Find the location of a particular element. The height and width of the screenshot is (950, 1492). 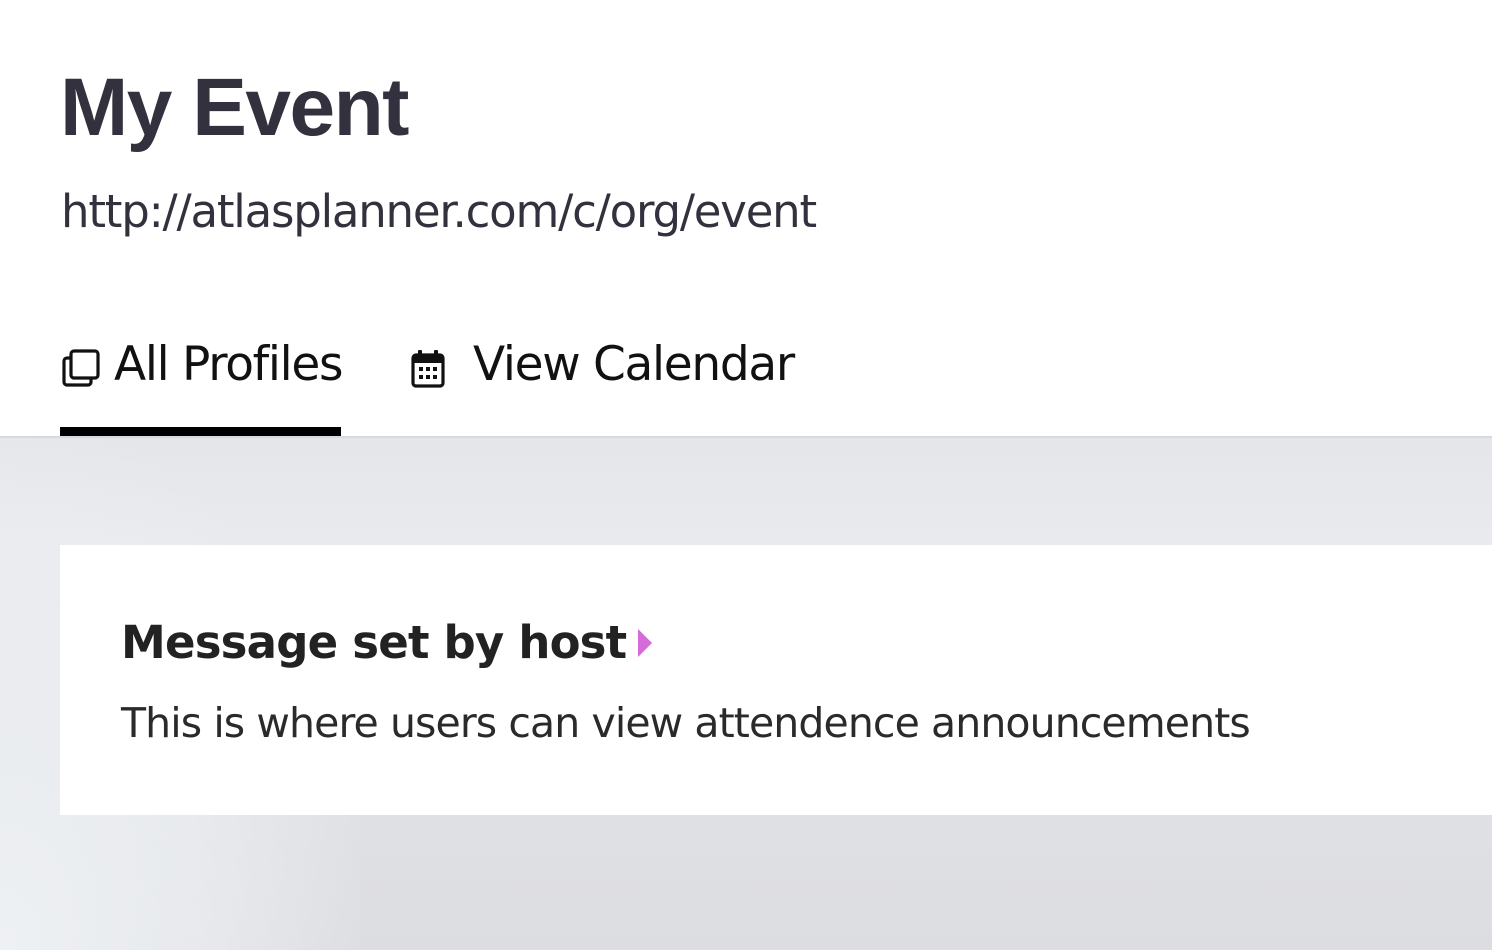

tab-all-profiles: All Profiles is located at coordinates (202, 383).